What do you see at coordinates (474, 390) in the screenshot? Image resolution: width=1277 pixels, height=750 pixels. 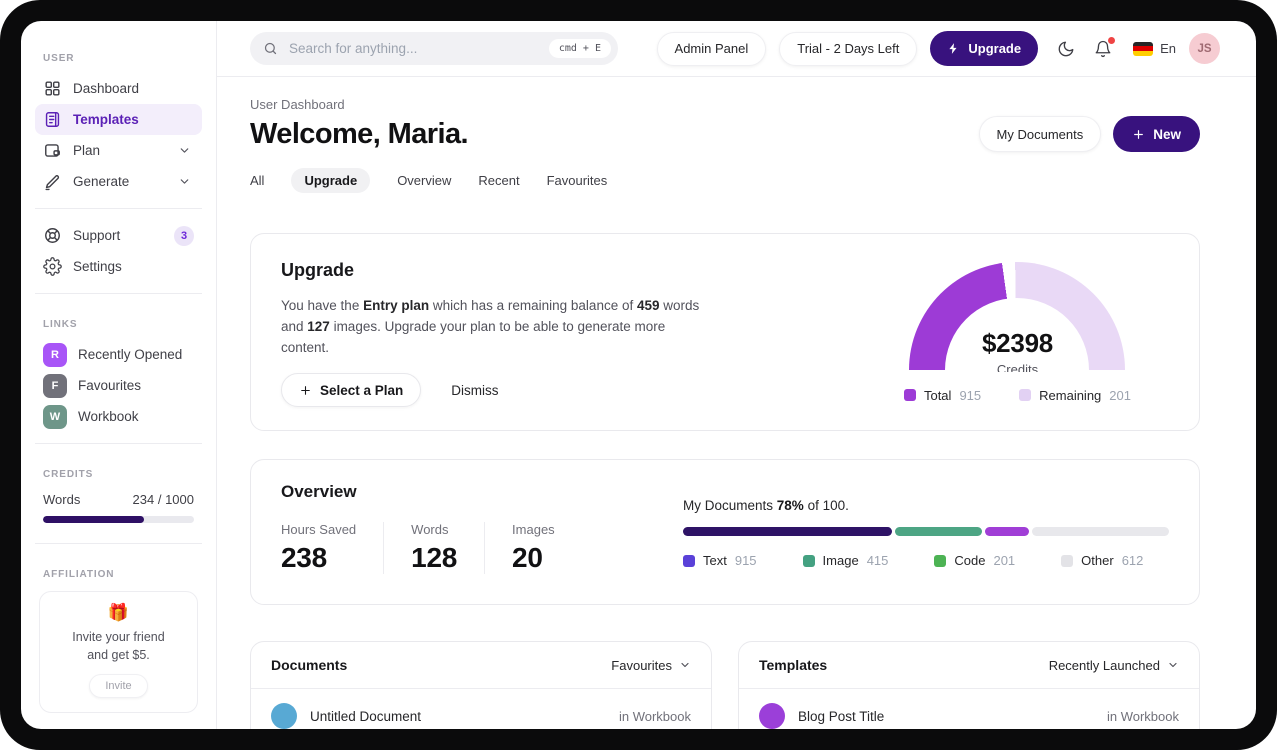 I see `dismiss-button: Dismiss` at bounding box center [474, 390].